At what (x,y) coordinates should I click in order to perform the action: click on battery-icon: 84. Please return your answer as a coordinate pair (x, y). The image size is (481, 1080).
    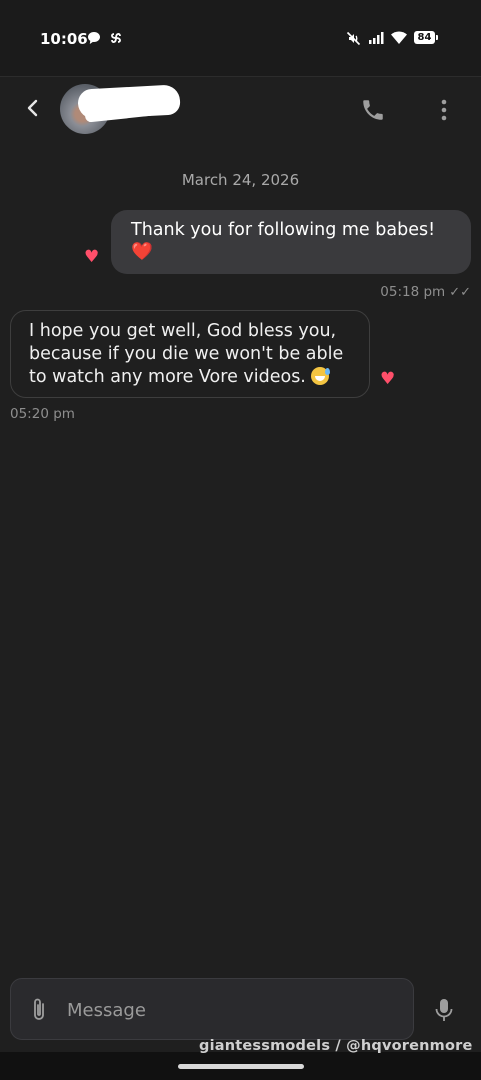
    Looking at the image, I should click on (426, 37).